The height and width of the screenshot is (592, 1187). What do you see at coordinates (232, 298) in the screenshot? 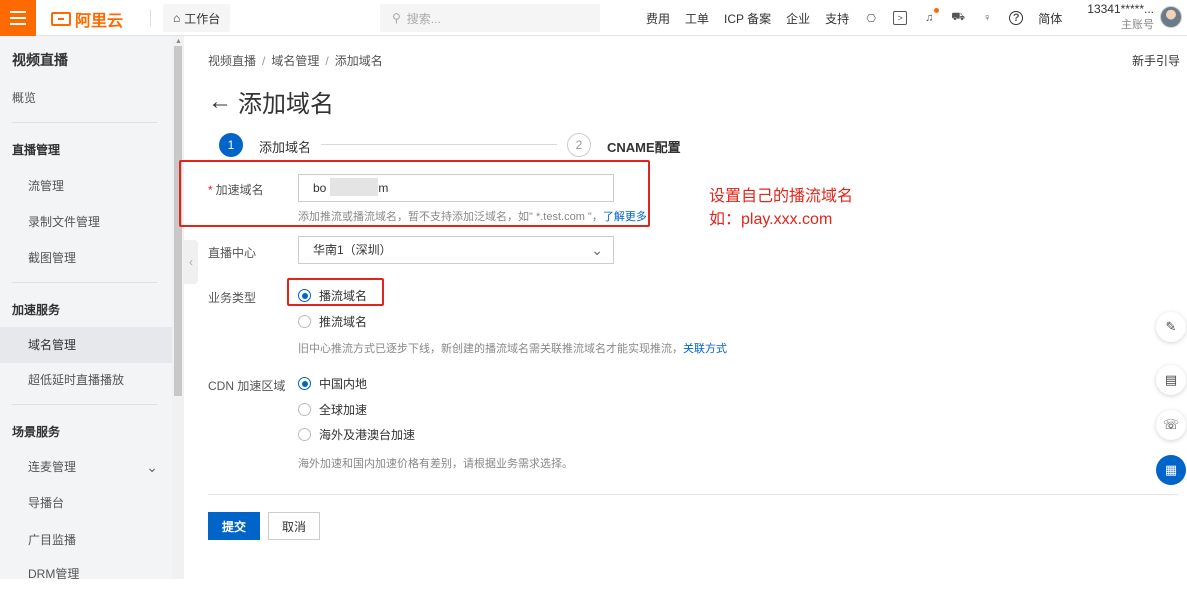
I see `biz-type-label: 业务类型` at bounding box center [232, 298].